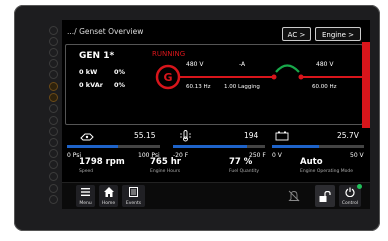 The image size is (388, 241). Describe the element at coordinates (295, 146) in the screenshot. I see `battery-fill` at that location.